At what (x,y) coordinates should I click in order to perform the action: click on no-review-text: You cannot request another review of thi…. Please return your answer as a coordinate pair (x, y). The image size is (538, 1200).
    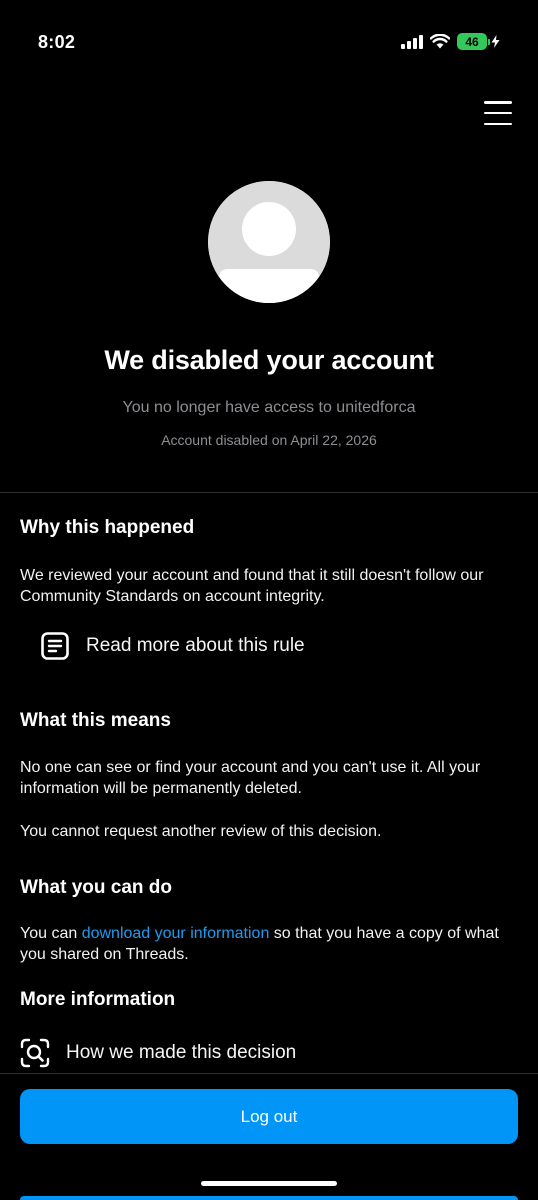
    Looking at the image, I should click on (201, 831).